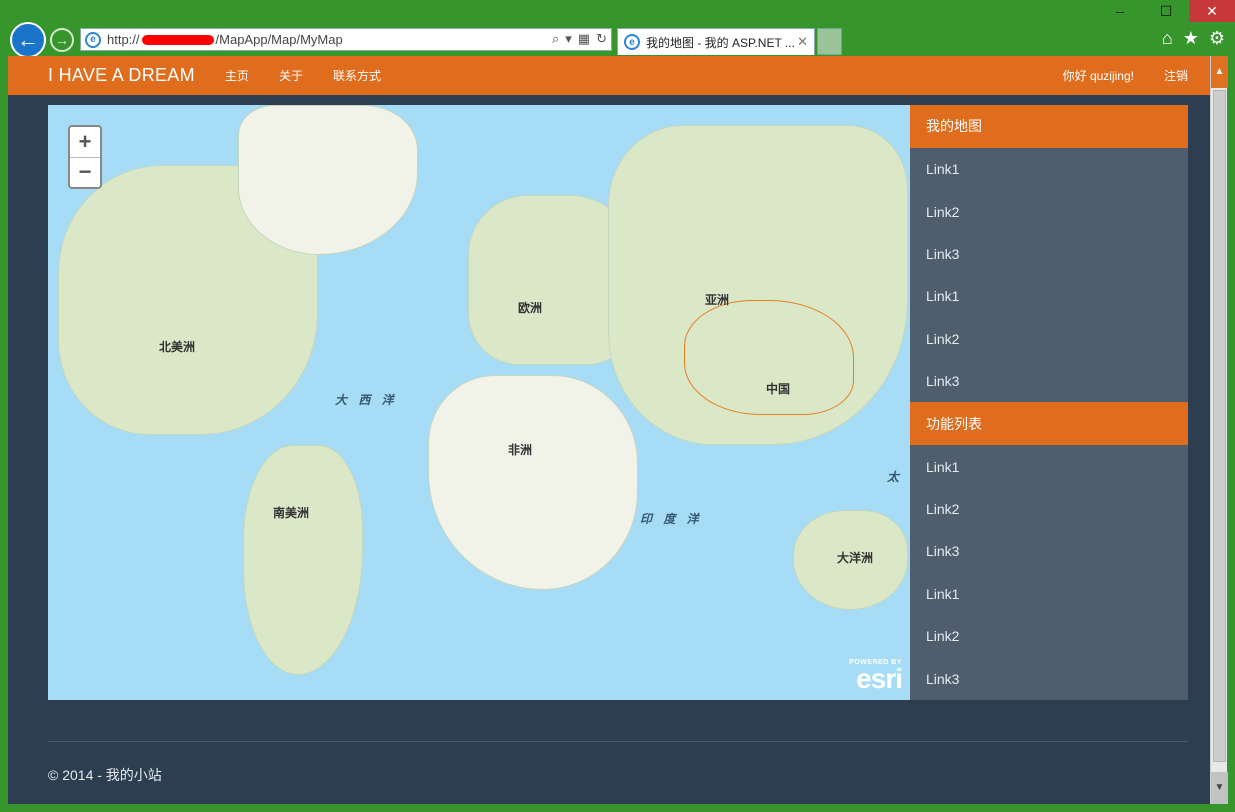 The height and width of the screenshot is (812, 1235). What do you see at coordinates (829, 41) in the screenshot?
I see `new-tab-button` at bounding box center [829, 41].